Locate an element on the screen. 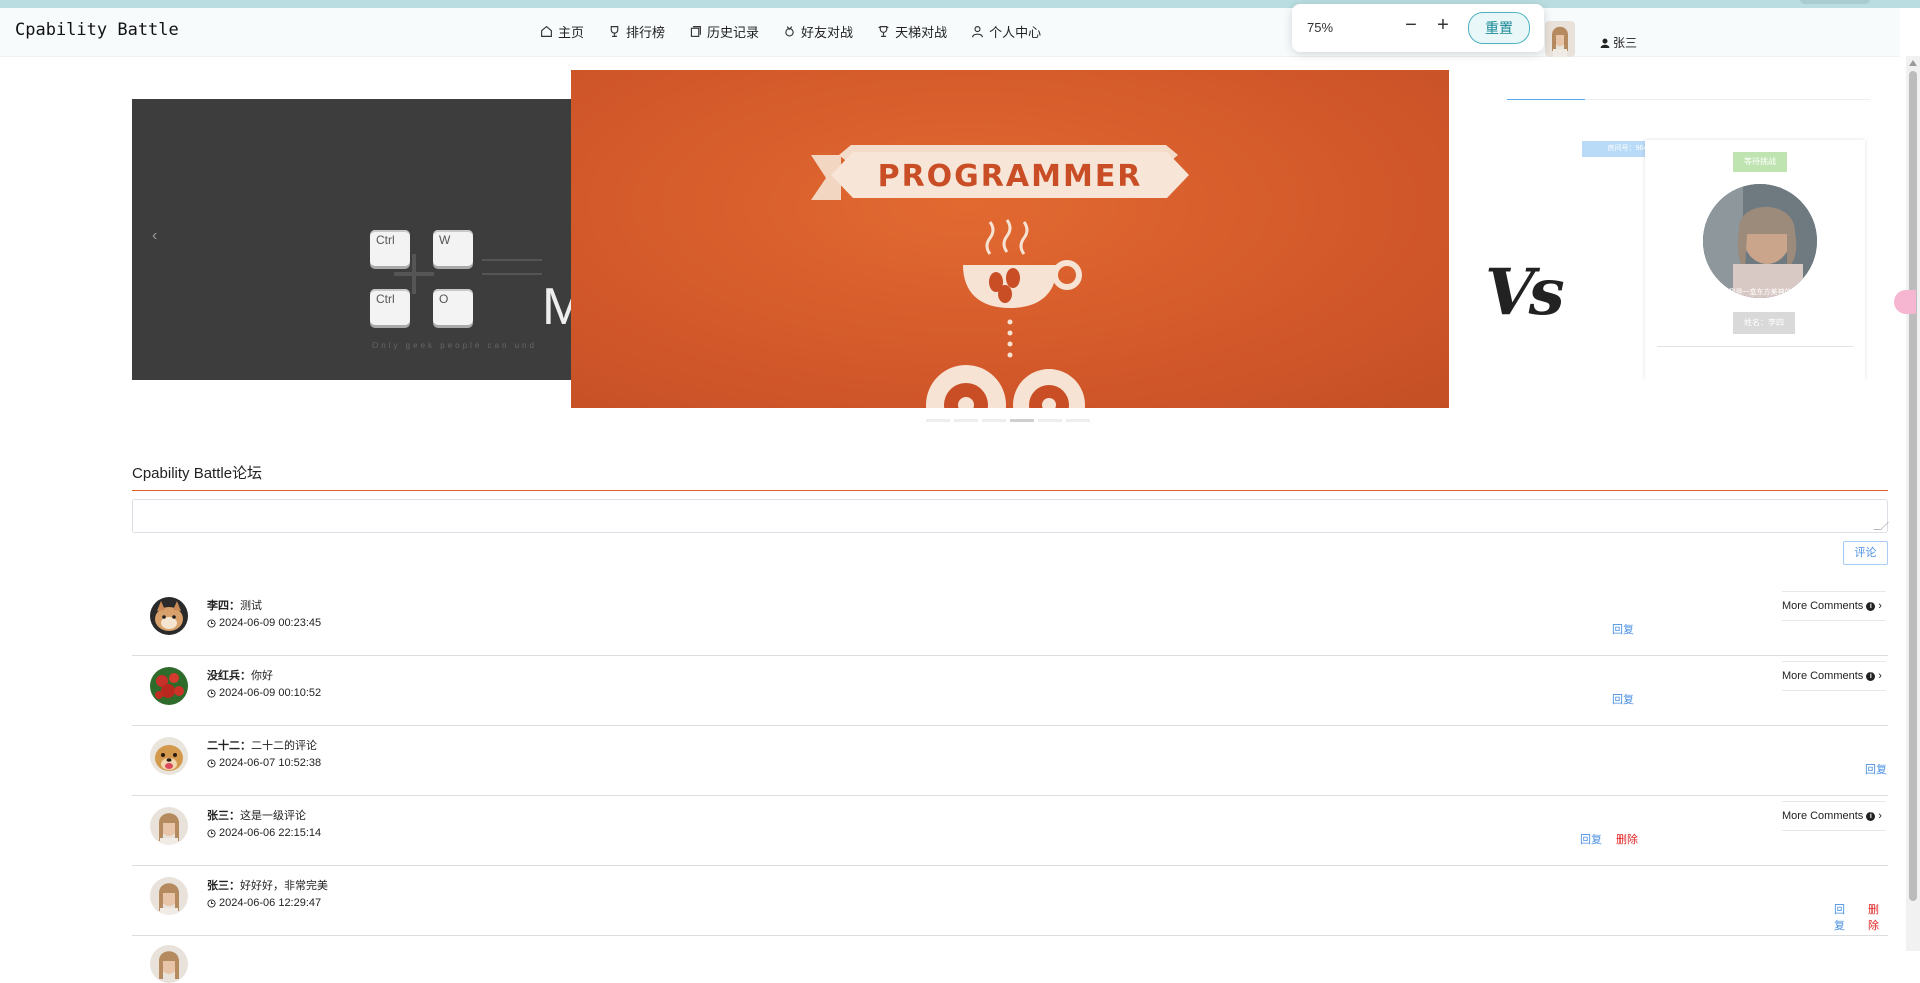  comment-body: 二十二的评论 is located at coordinates (284, 746).